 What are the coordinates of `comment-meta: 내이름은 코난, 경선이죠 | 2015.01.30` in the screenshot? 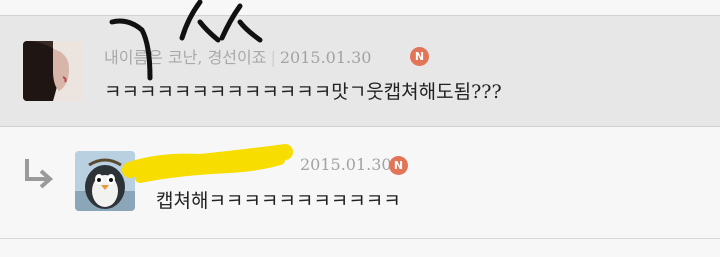 It's located at (237, 56).